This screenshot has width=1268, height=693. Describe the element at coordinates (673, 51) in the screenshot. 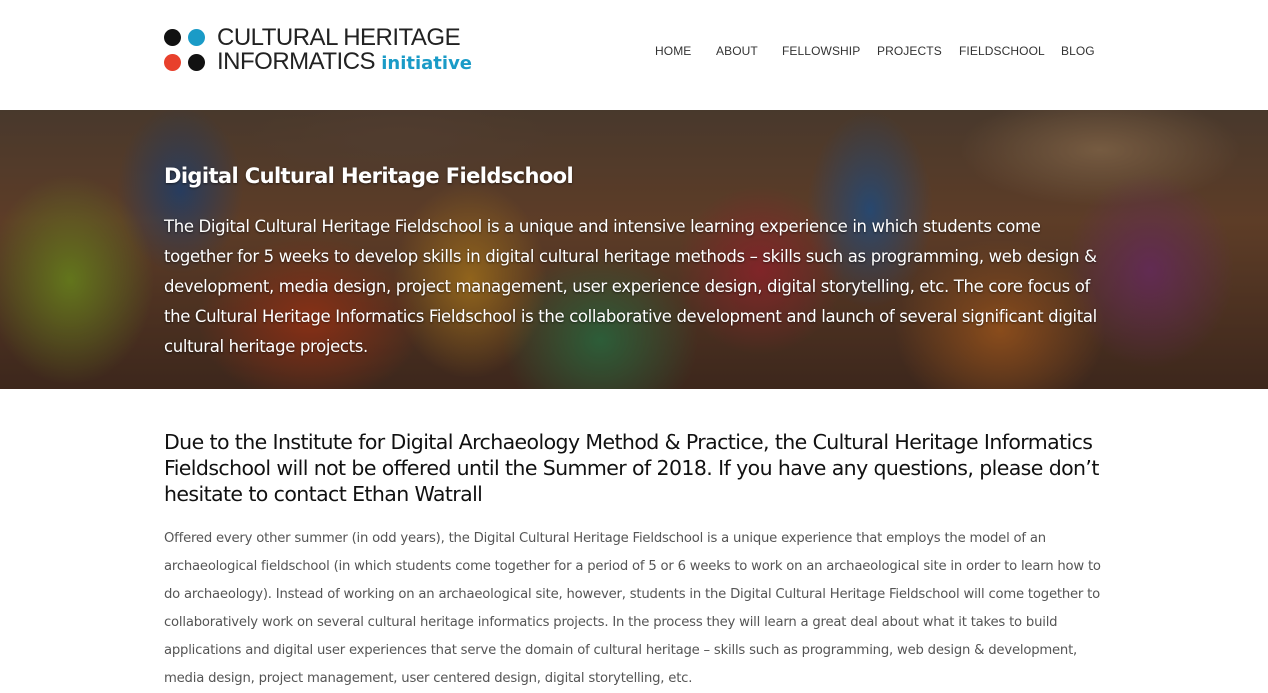

I see `nav-item-home: HOME` at that location.